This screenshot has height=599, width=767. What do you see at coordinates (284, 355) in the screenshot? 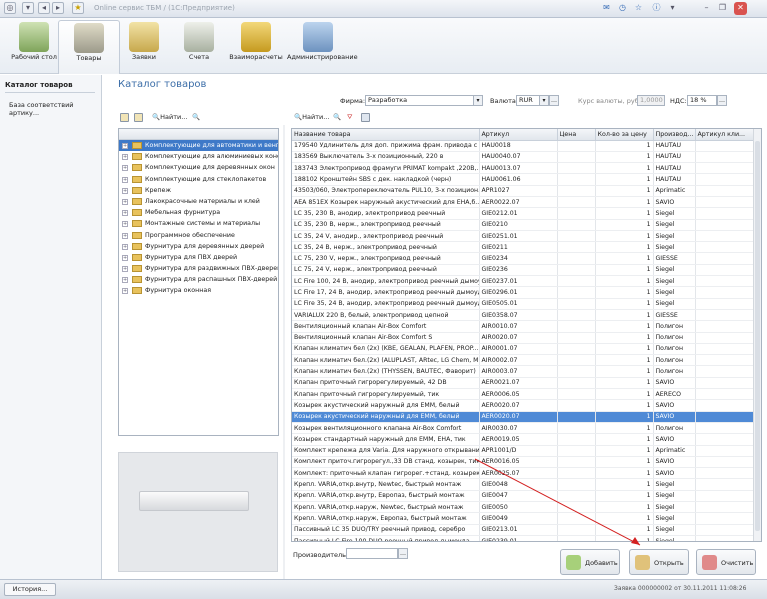
I see `splitter` at bounding box center [284, 355].